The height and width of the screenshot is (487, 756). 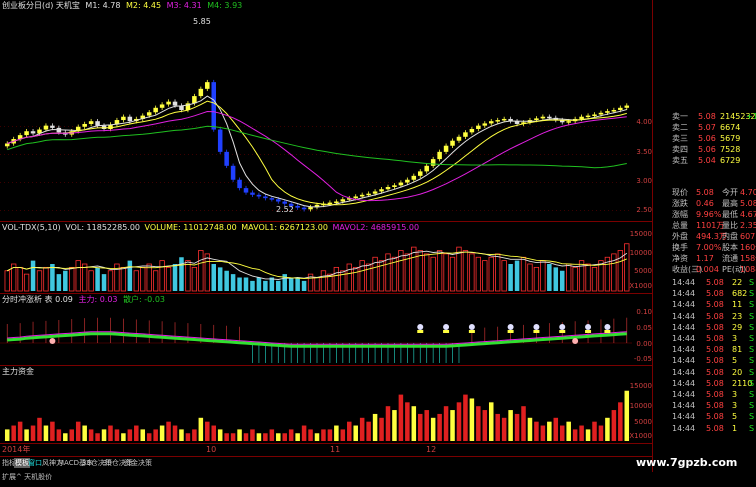 What do you see at coordinates (644, 152) in the screenshot?
I see `price-axis-35: 3.50` at bounding box center [644, 152].